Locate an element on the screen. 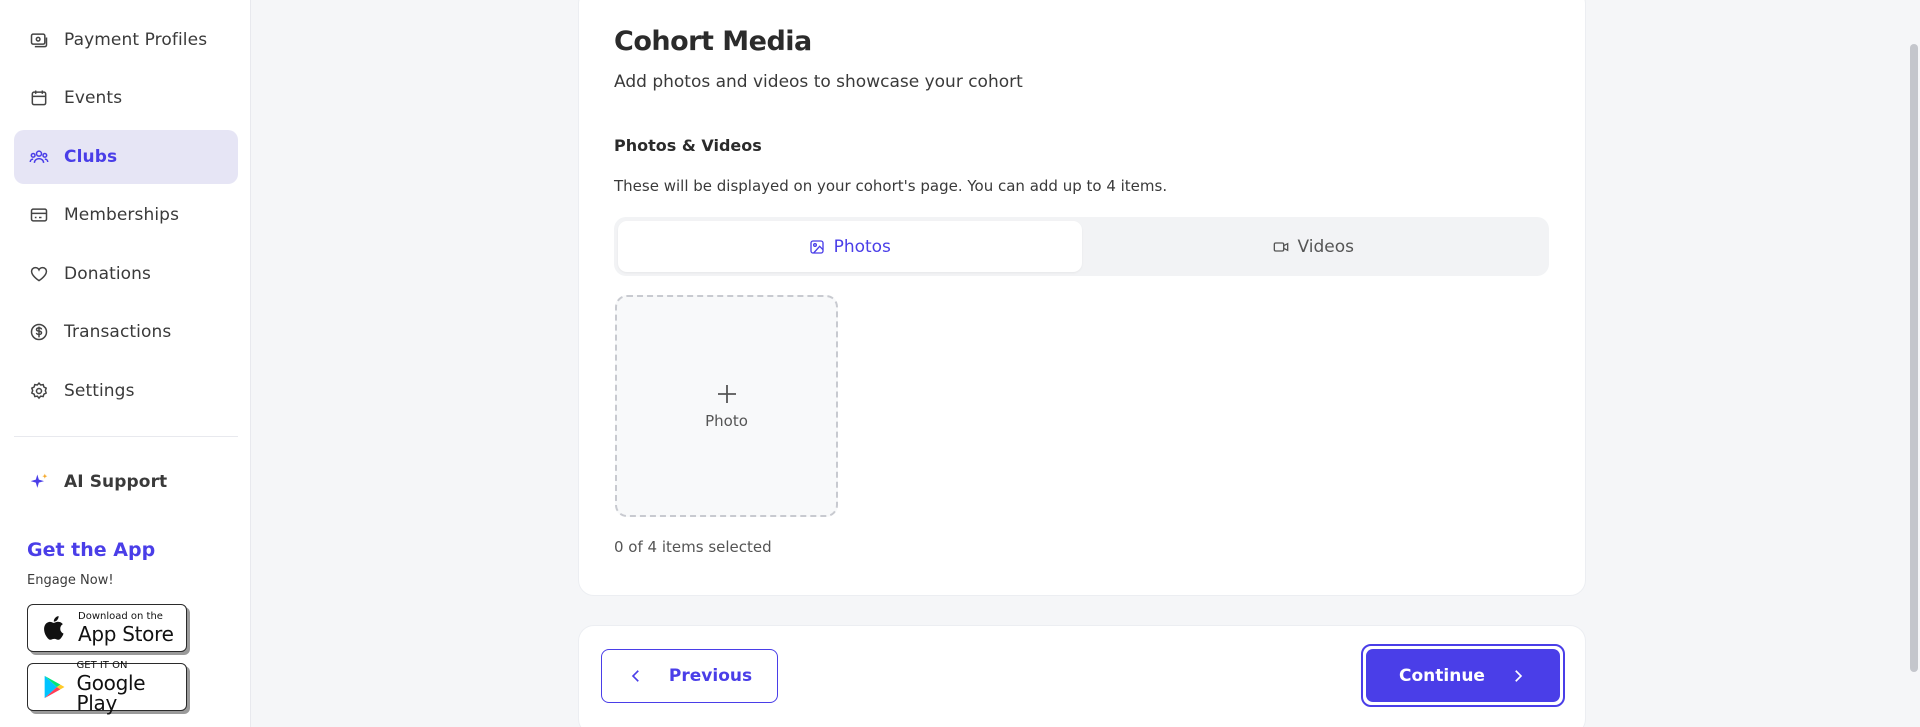 This screenshot has width=1920, height=727. google-play-small: GET IT ON is located at coordinates (102, 665).